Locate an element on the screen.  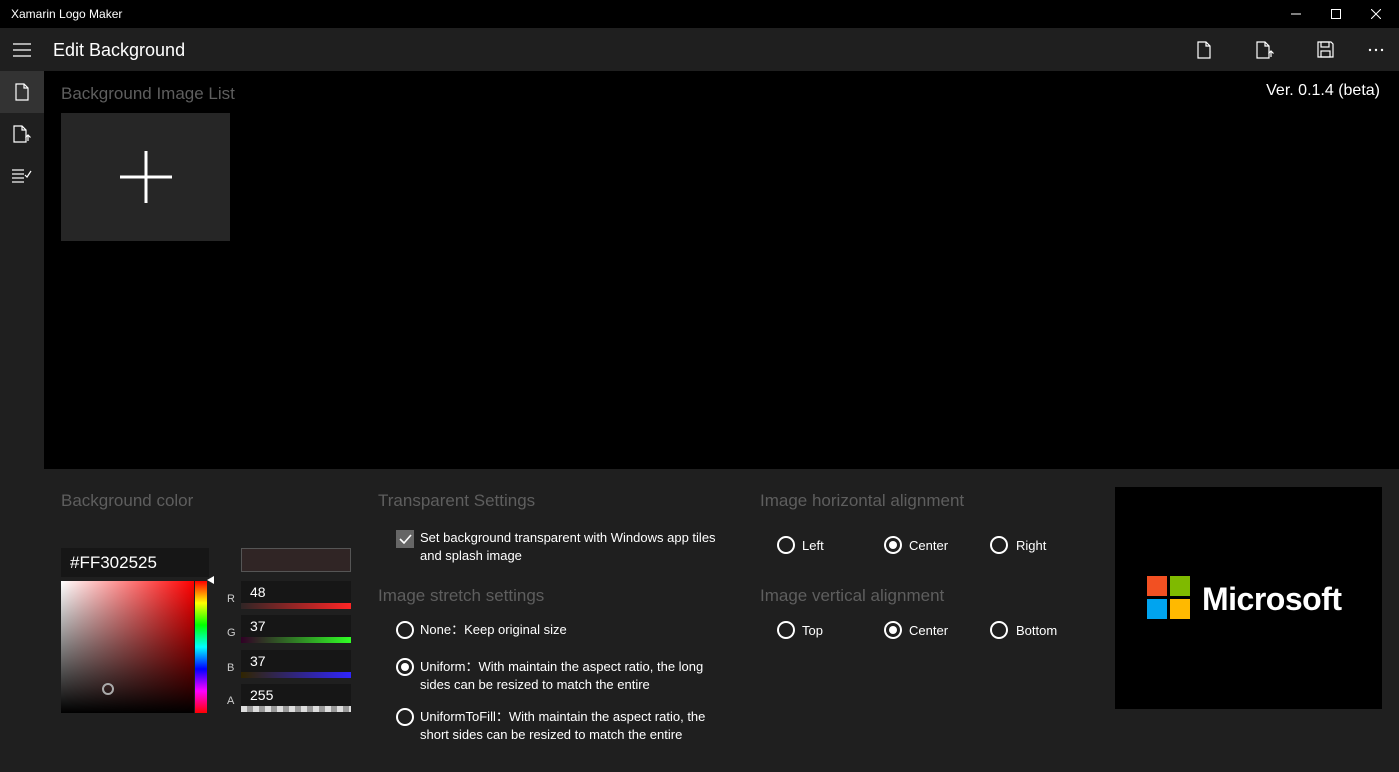
green-channel-input: 37 is located at coordinates (296, 629).